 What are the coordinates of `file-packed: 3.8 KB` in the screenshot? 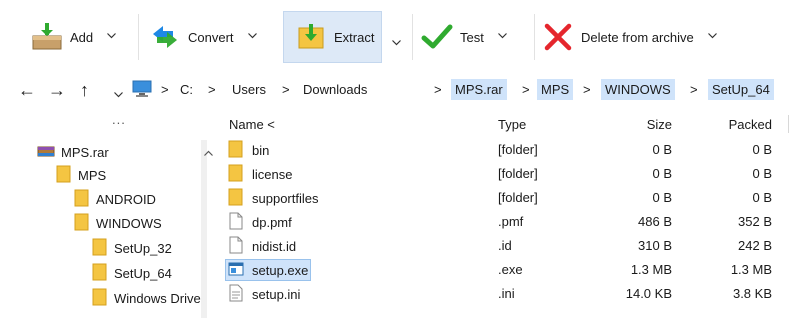 It's located at (752, 293).